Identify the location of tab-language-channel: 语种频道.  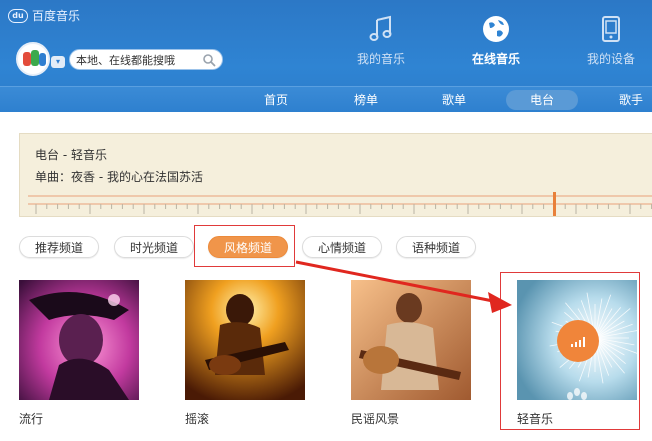
(436, 247).